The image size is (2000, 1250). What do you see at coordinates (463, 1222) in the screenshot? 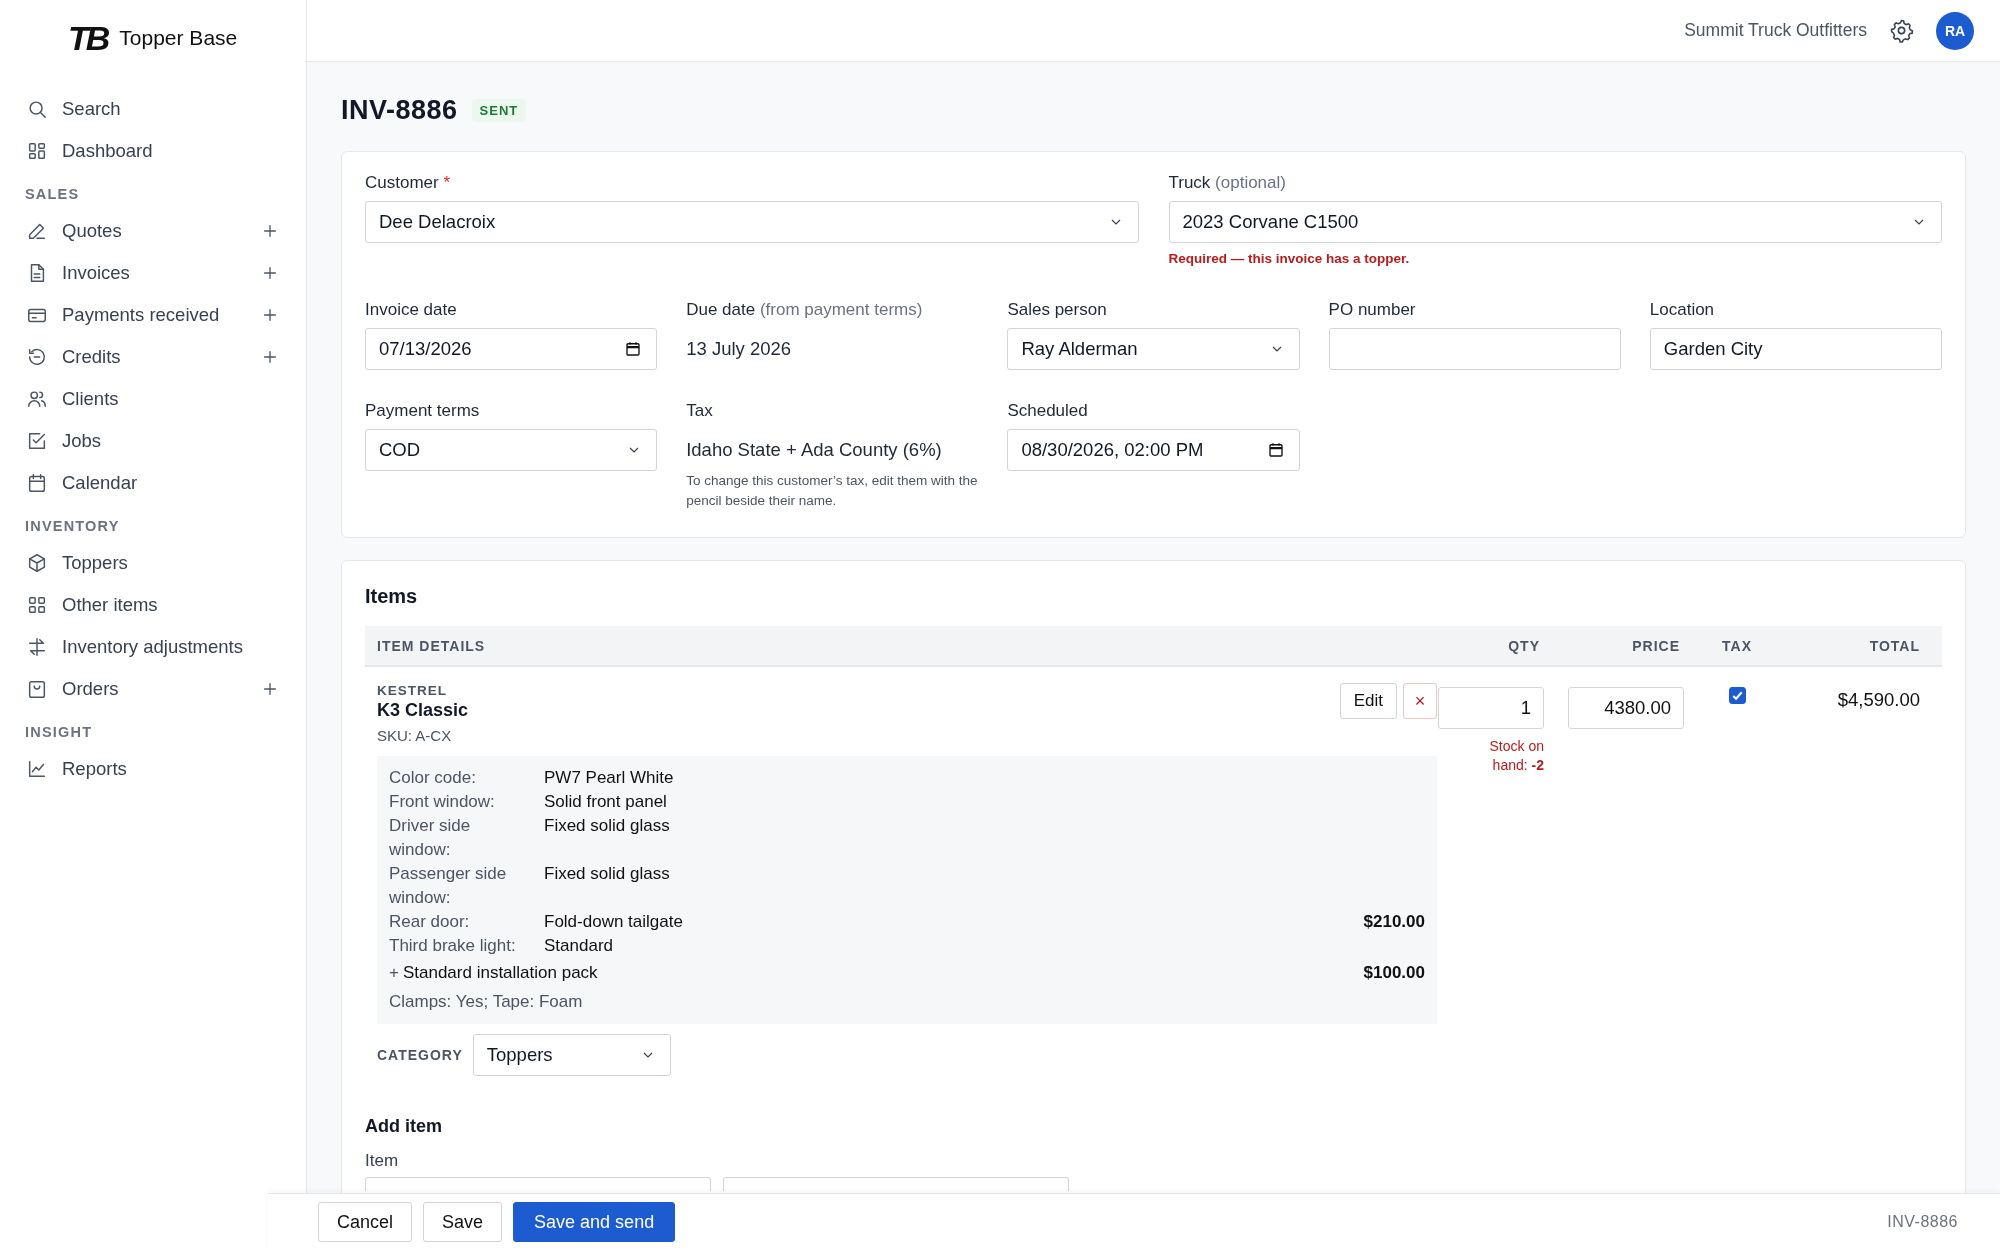
I see `secondary-button: Save` at bounding box center [463, 1222].